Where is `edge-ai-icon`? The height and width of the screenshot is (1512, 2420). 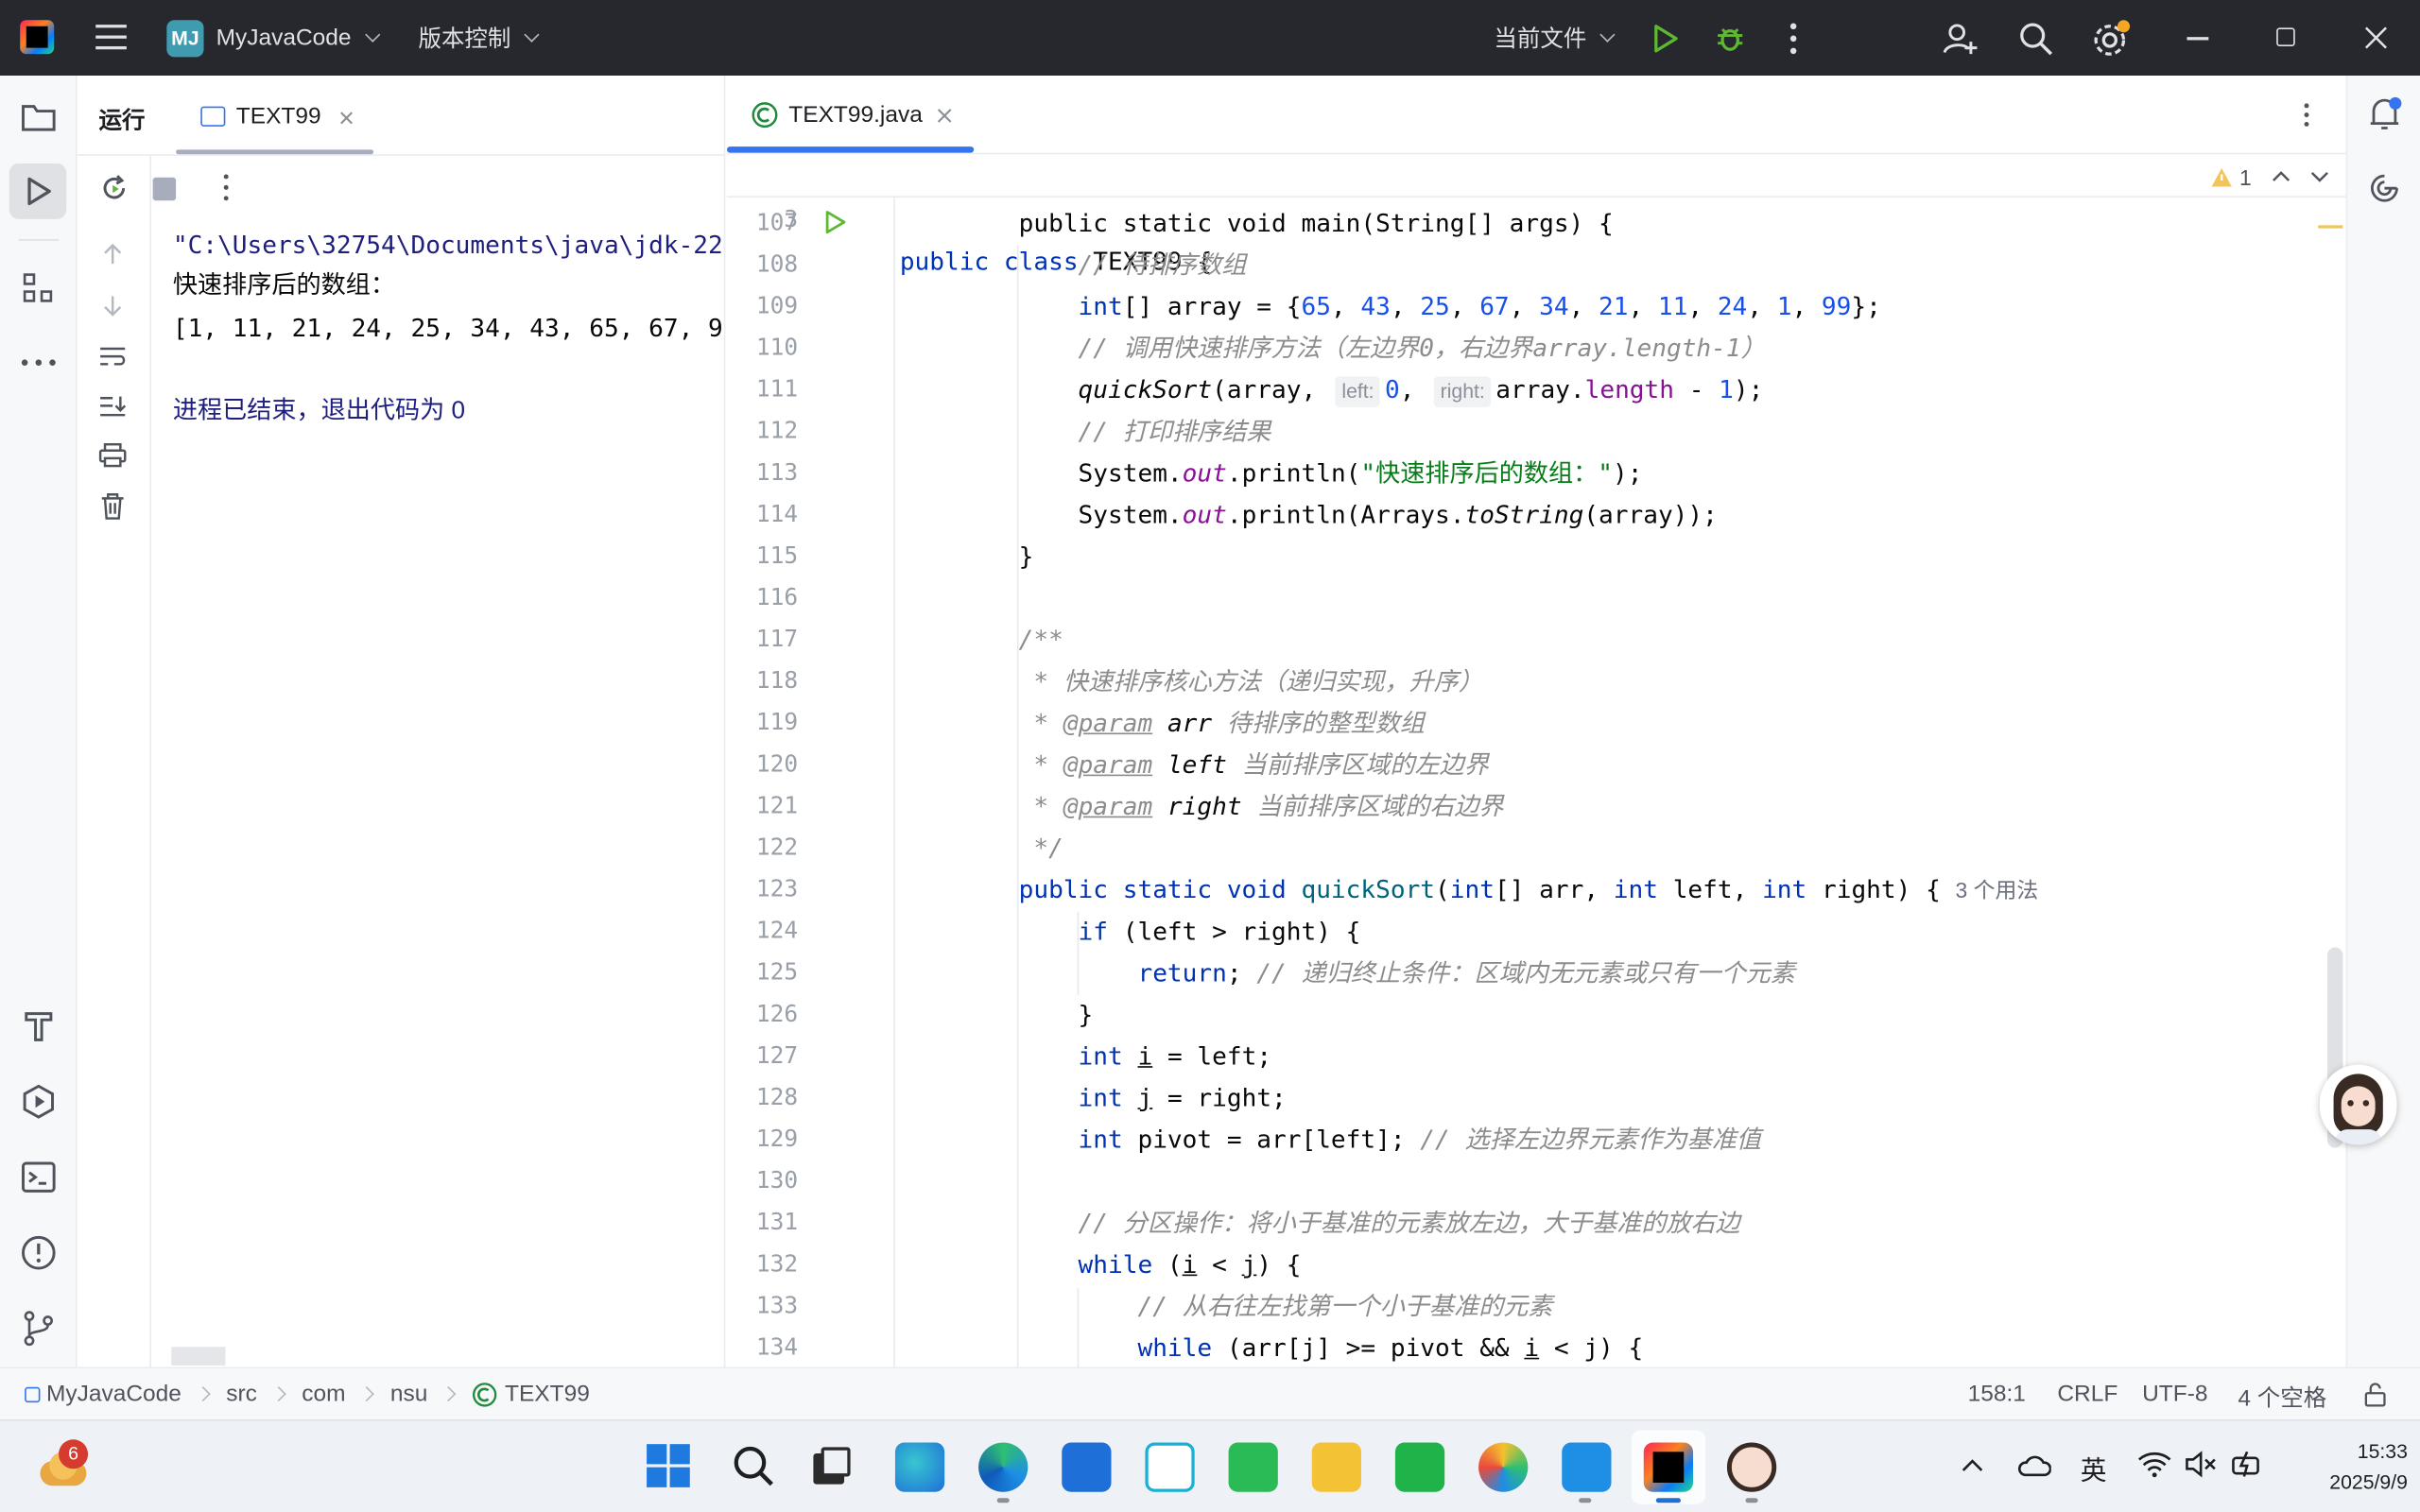 edge-ai-icon is located at coordinates (920, 1467).